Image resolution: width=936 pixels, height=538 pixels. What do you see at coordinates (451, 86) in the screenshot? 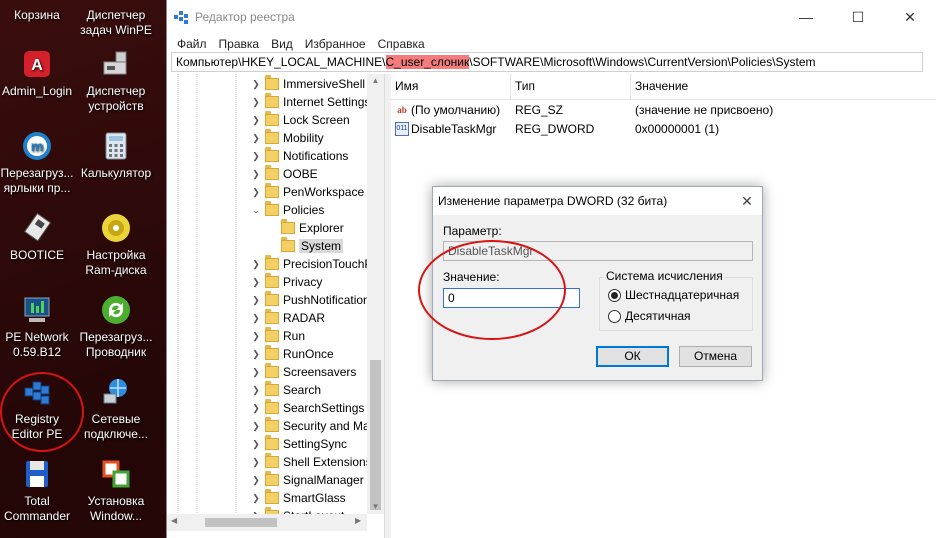
I see `column-name-header: Имя` at bounding box center [451, 86].